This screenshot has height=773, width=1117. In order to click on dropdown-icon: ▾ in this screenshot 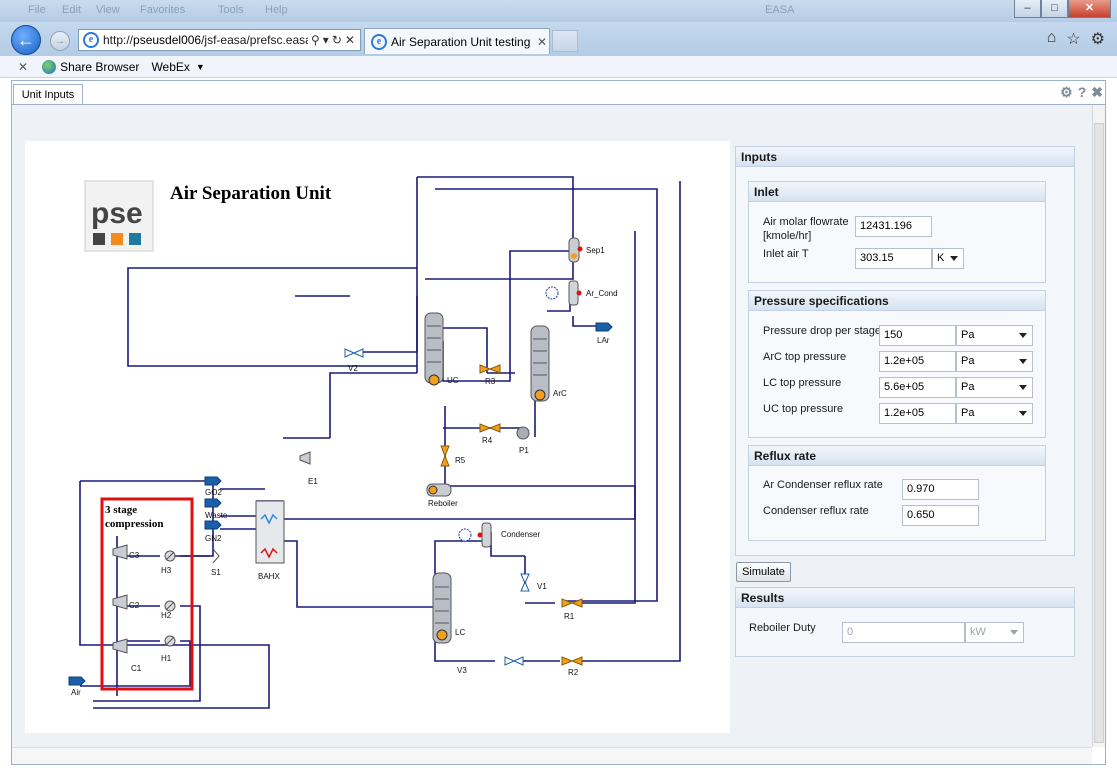, I will do `click(326, 40)`.